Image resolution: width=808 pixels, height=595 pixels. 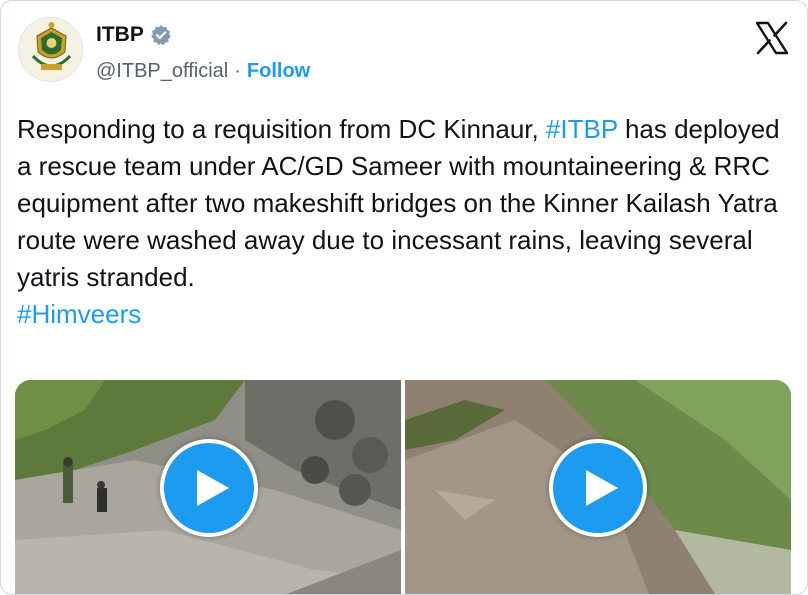 I want to click on hashtag-himveers-link: #Himveers, so click(x=79, y=314).